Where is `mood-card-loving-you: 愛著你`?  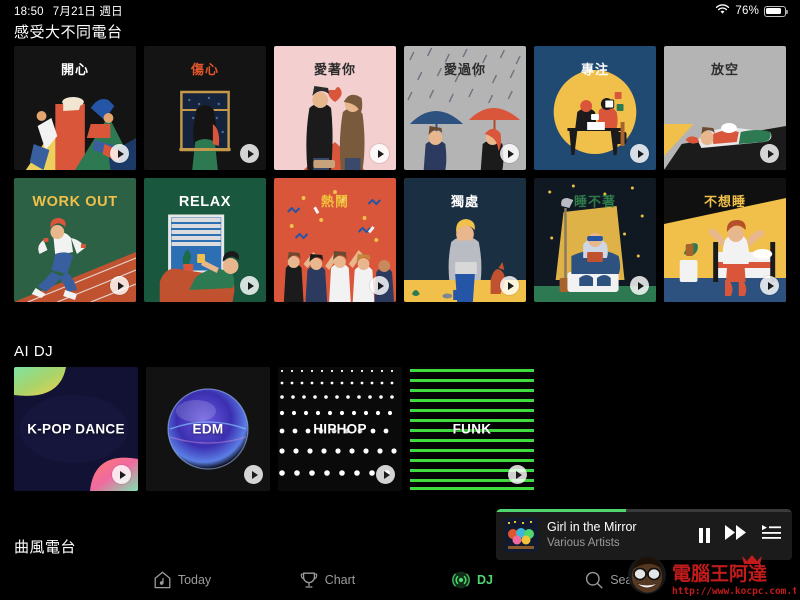
mood-card-loving-you: 愛著你 is located at coordinates (335, 108).